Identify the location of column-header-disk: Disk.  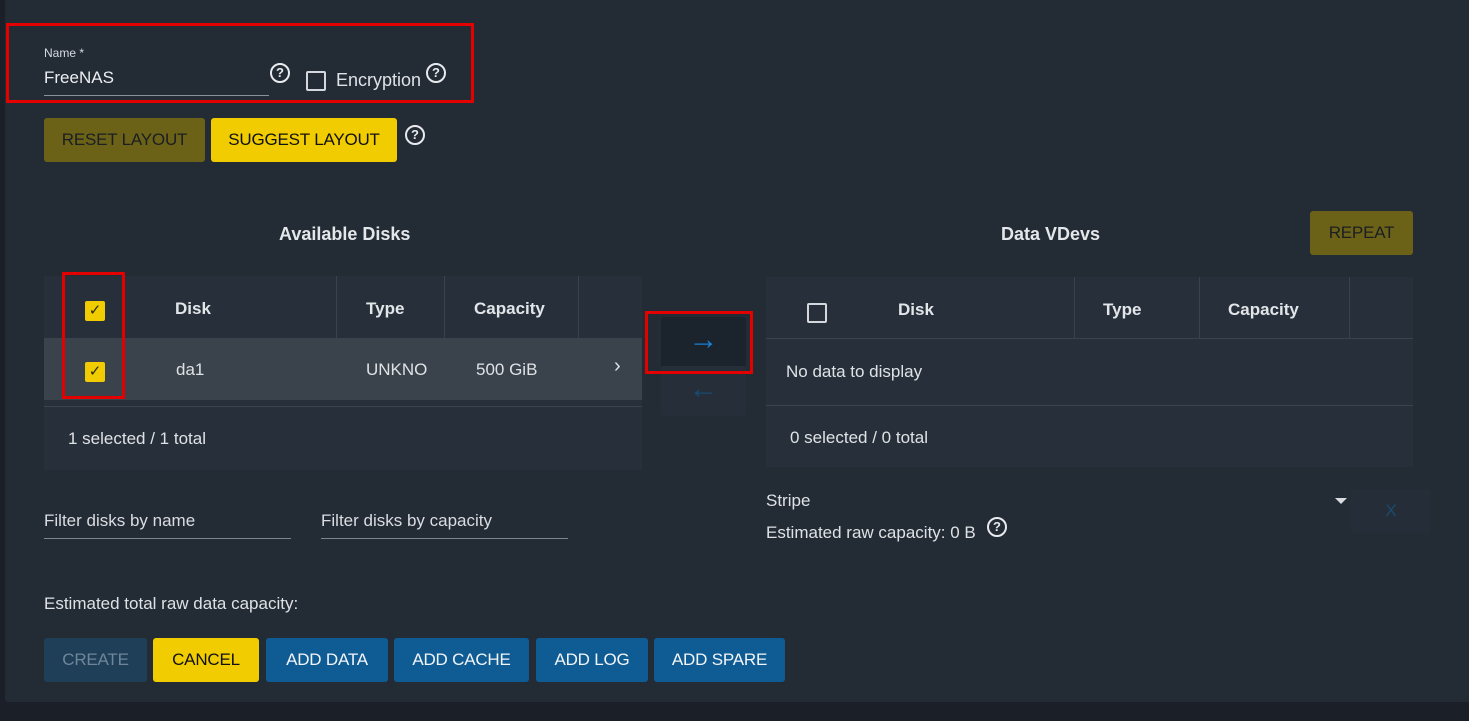
(193, 309).